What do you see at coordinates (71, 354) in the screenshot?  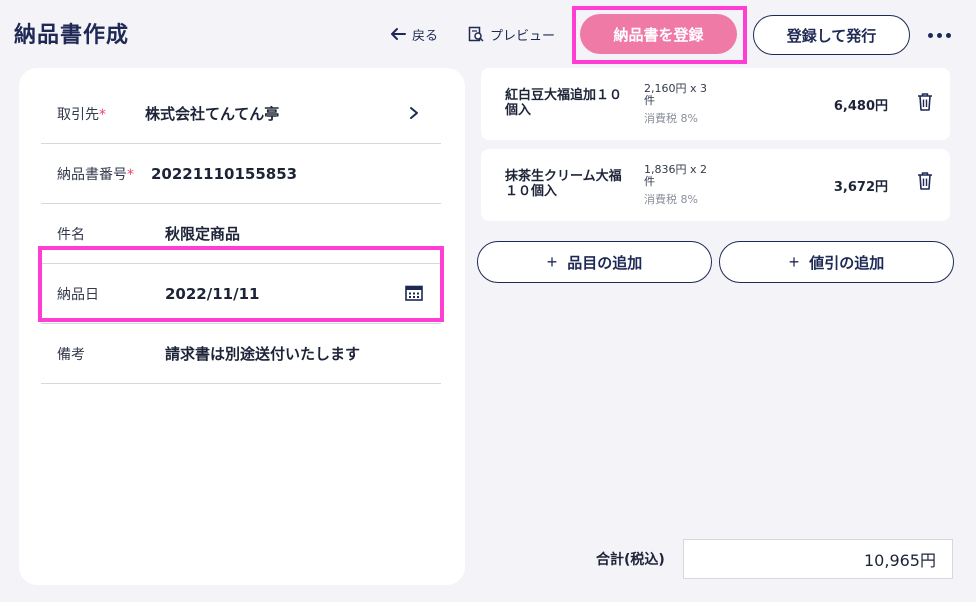 I see `notes-label: 備考` at bounding box center [71, 354].